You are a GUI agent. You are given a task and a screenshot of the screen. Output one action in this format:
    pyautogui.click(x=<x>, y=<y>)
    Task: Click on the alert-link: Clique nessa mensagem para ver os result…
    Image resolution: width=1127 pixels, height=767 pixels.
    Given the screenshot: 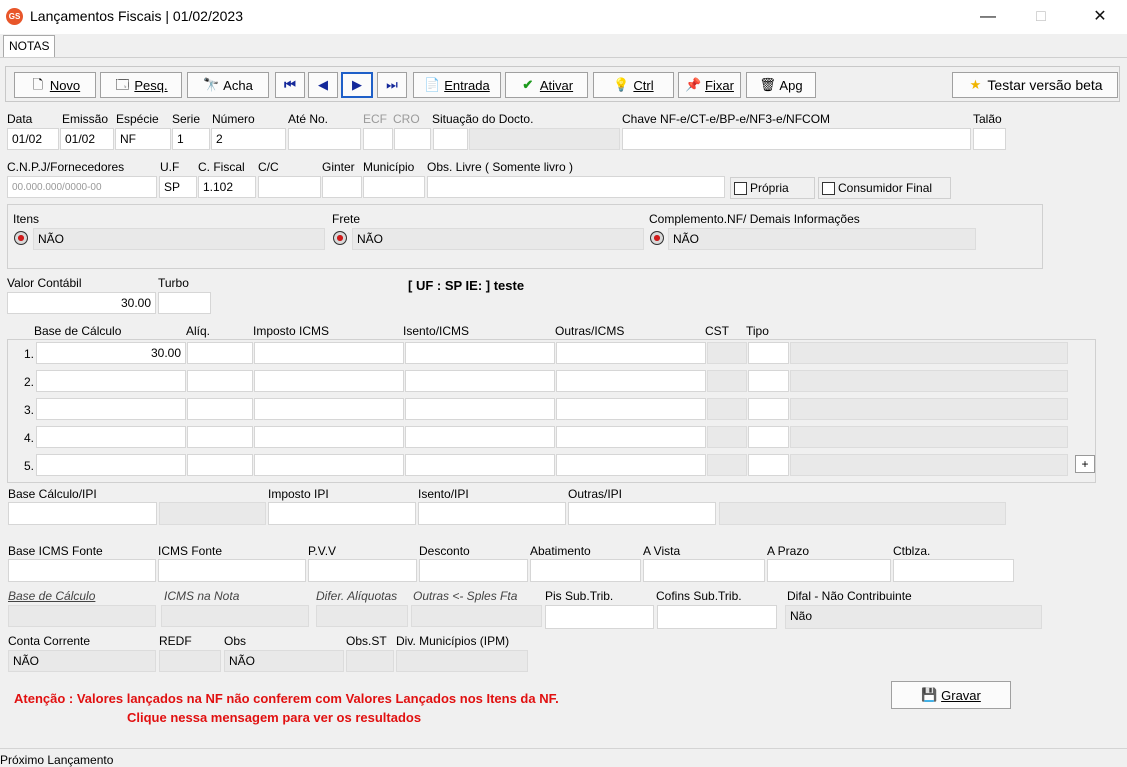 What is the action you would take?
    pyautogui.click(x=274, y=717)
    